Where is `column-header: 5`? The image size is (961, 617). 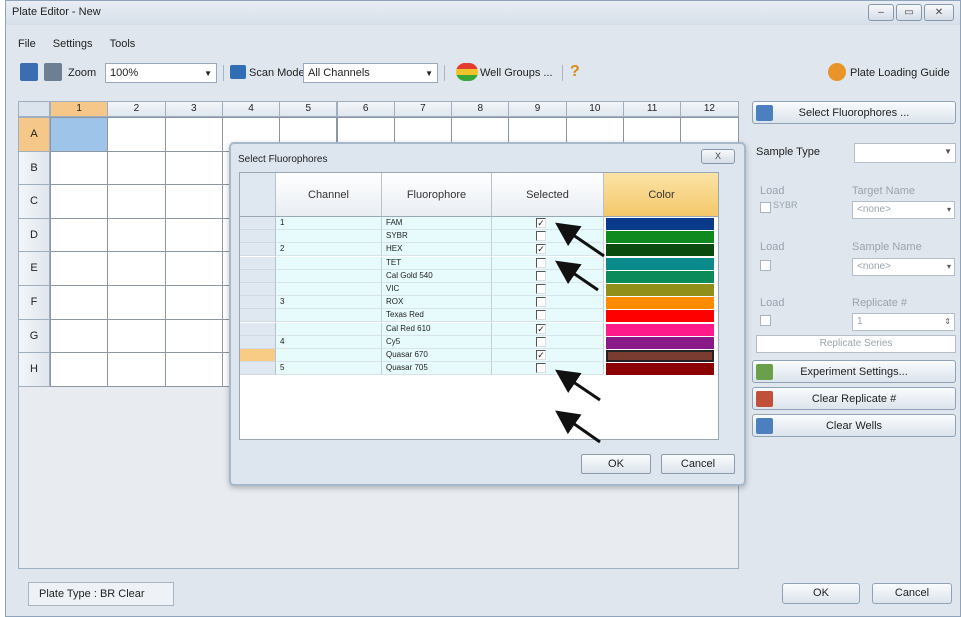 column-header: 5 is located at coordinates (308, 109).